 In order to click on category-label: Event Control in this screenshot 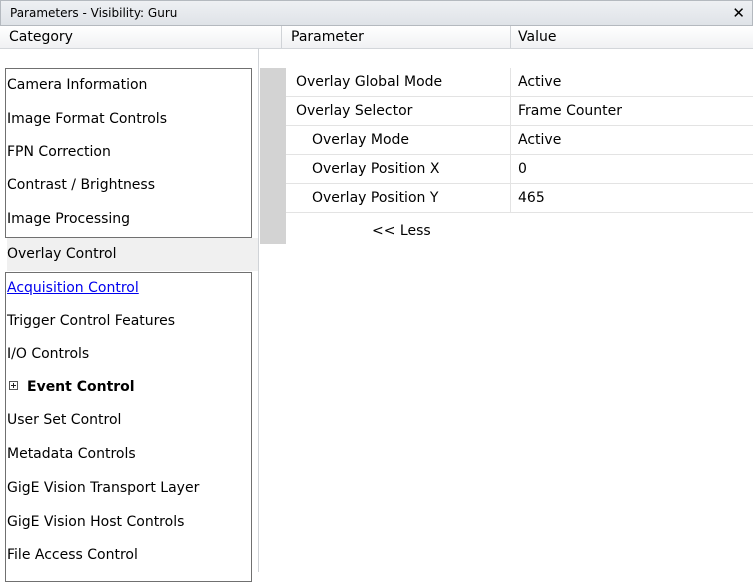, I will do `click(81, 387)`.